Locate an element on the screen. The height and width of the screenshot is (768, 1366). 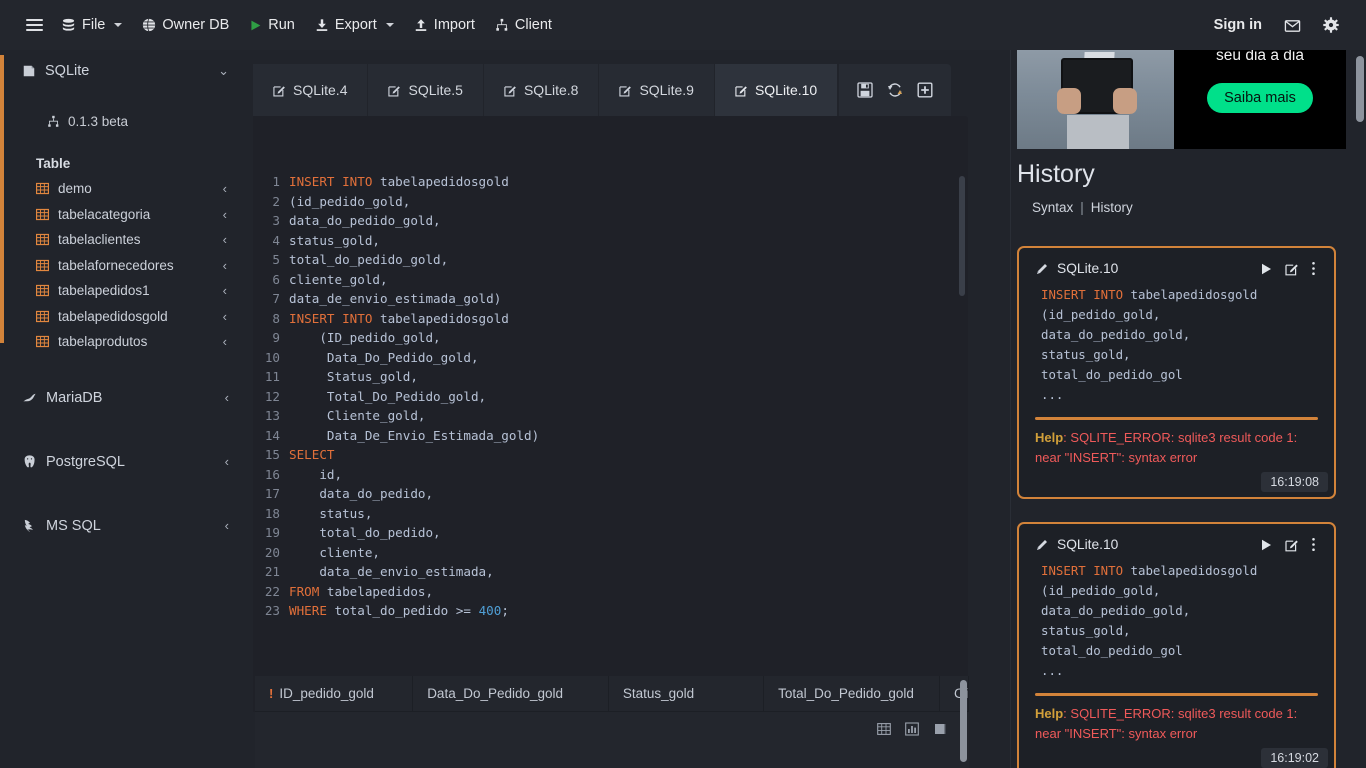
database-icon is located at coordinates (68, 25).